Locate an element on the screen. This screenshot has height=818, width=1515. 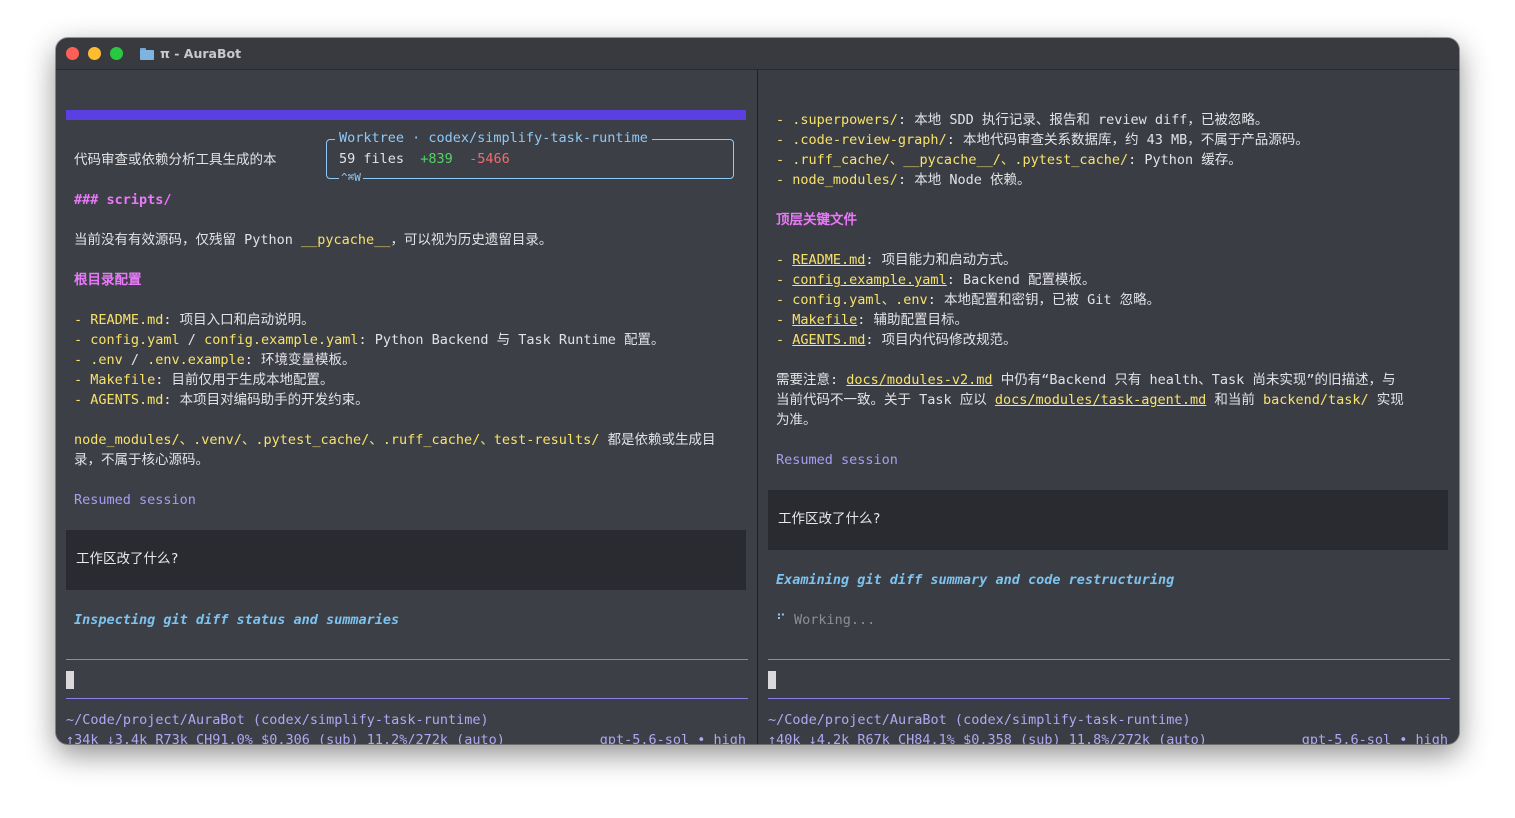
close-button is located at coordinates (72, 53).